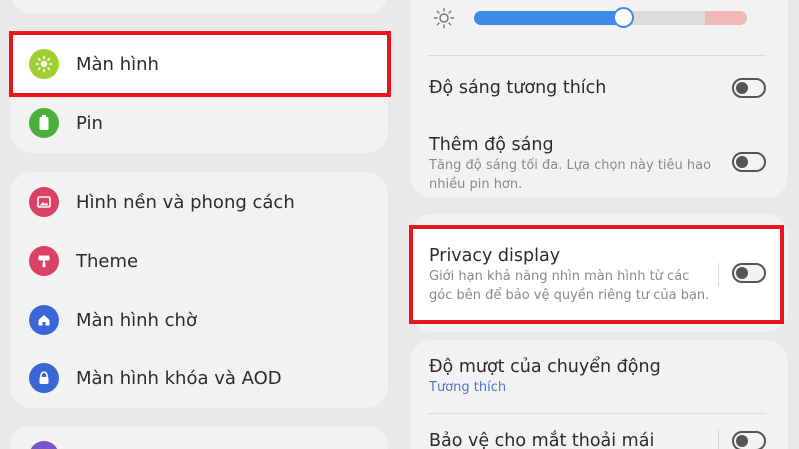  Describe the element at coordinates (44, 202) in the screenshot. I see `wallpaper-icon` at that location.